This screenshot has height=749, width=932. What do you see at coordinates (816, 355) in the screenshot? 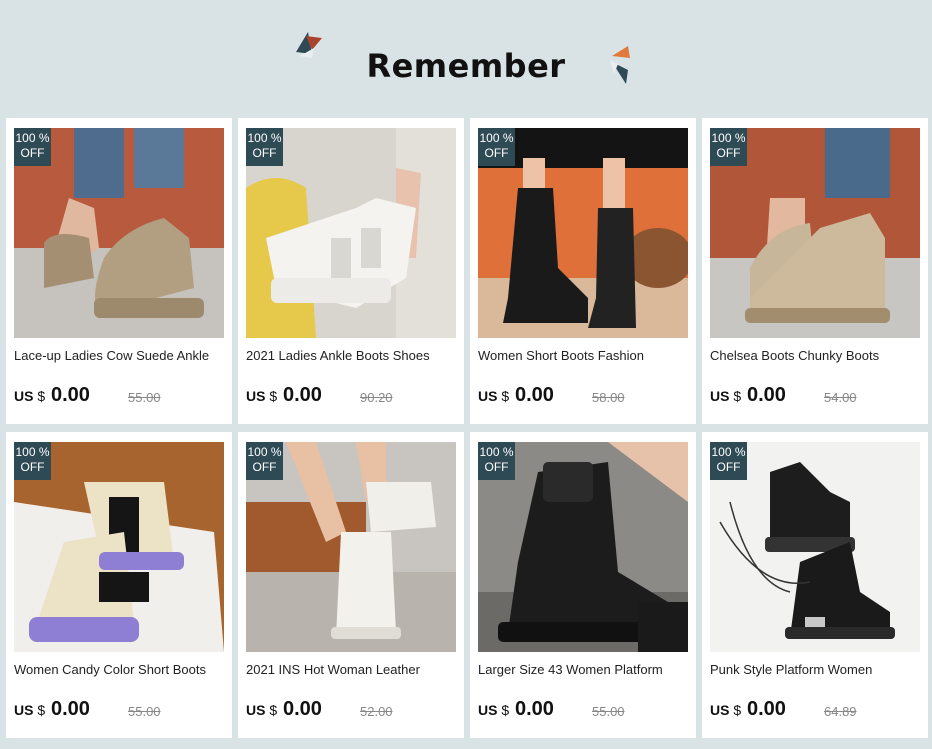
I see `product-name: Chelsea Boots Chunky Boots` at bounding box center [816, 355].